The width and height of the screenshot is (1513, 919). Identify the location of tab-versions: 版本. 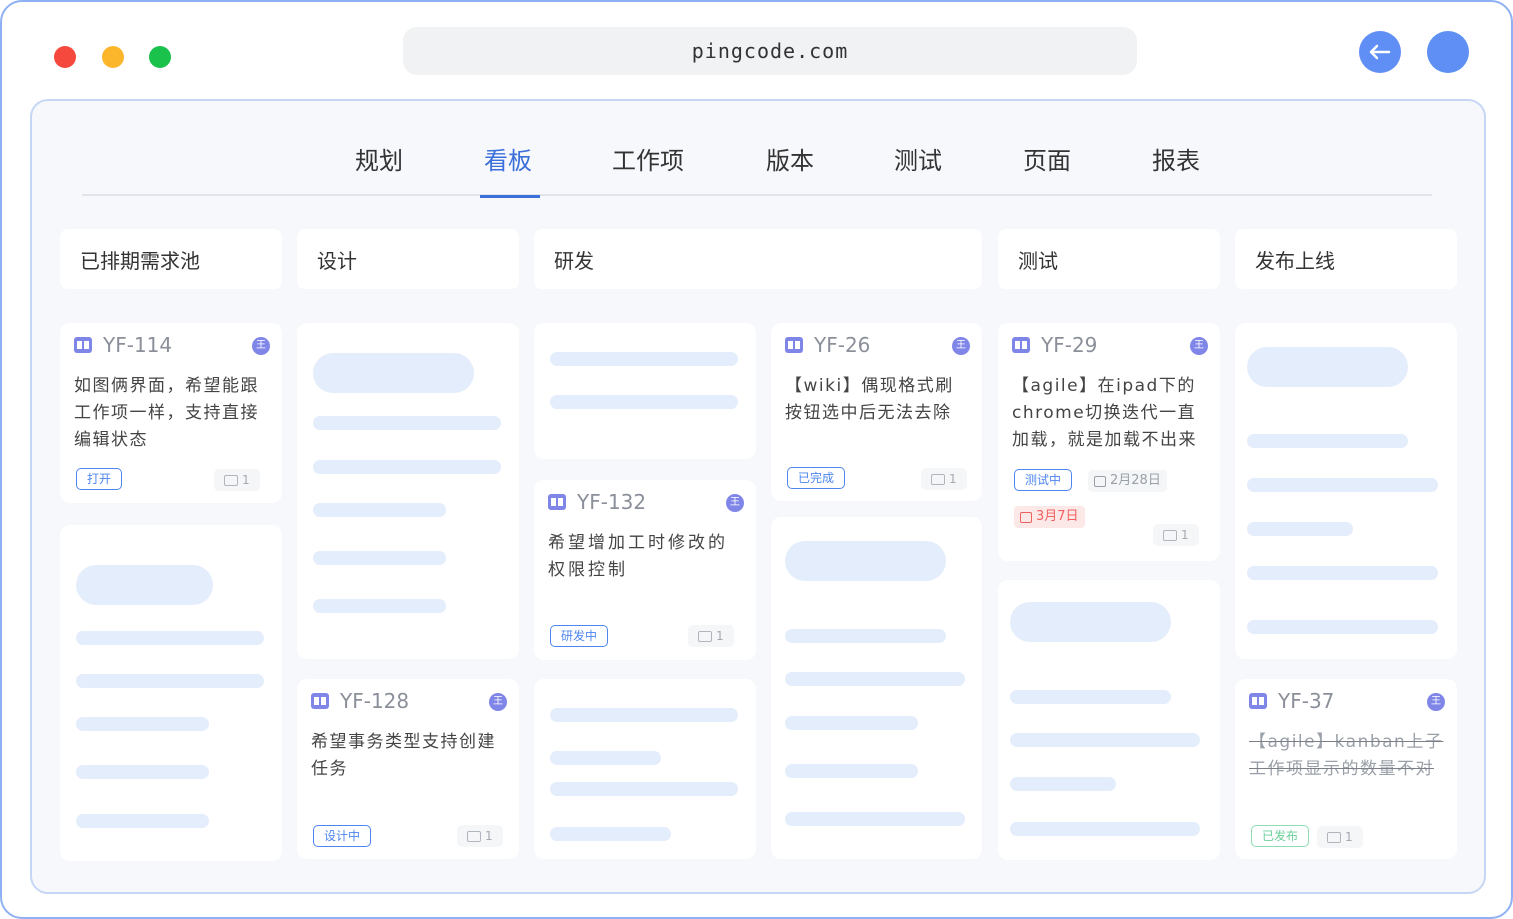
(790, 158).